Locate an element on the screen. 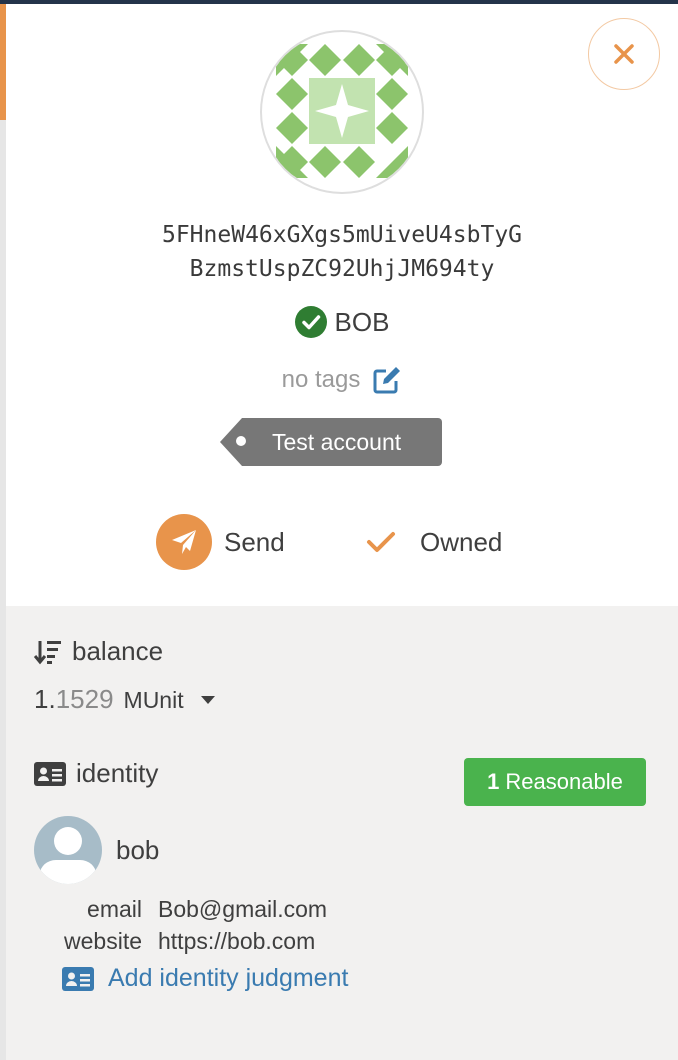 This screenshot has width=678, height=1060. owned-indicator: Owned is located at coordinates (434, 542).